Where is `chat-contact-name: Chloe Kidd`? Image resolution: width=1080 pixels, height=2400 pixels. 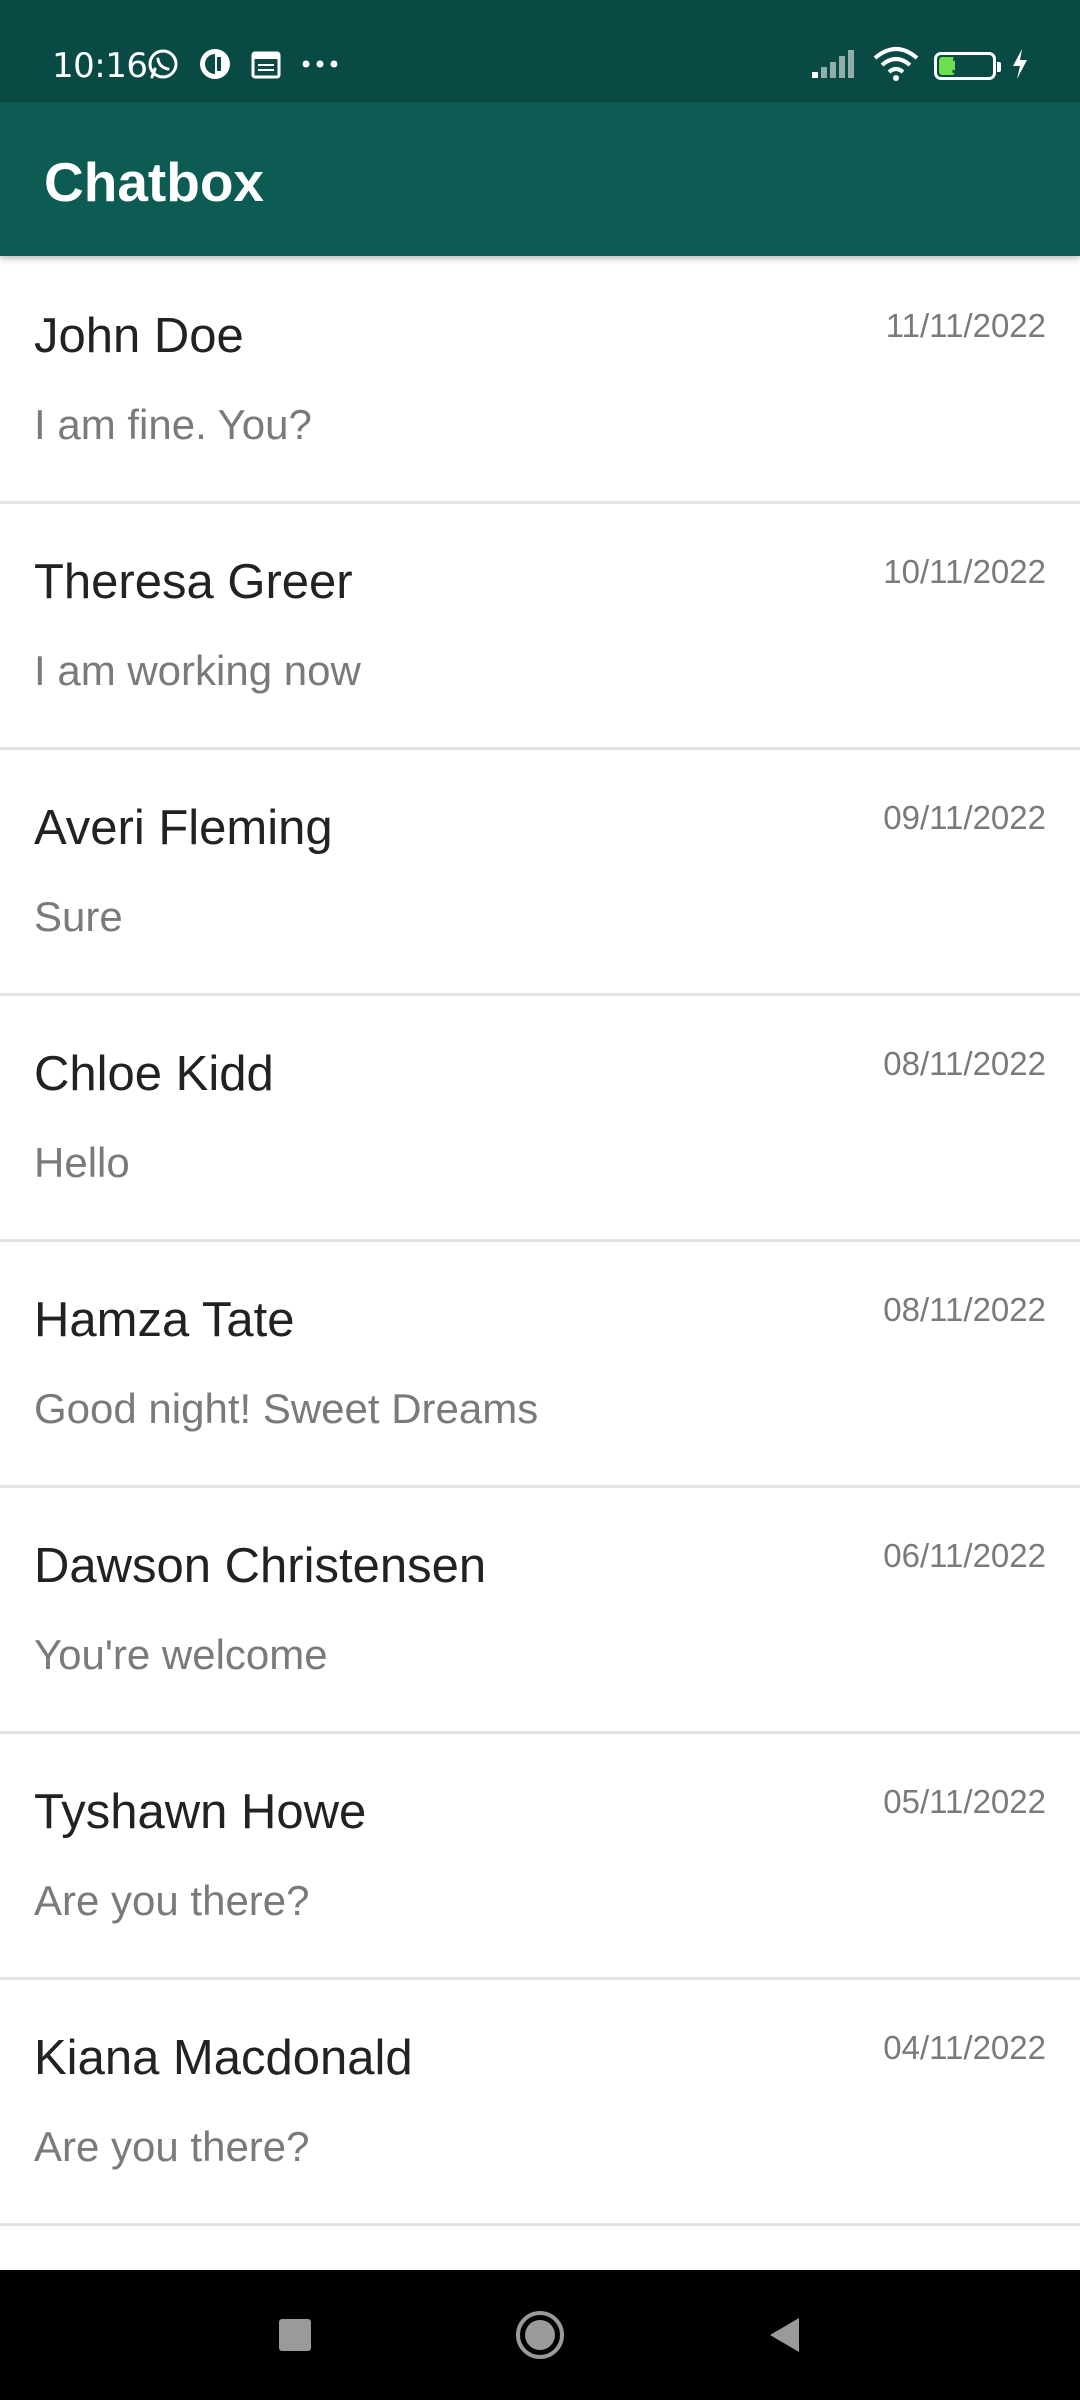 chat-contact-name: Chloe Kidd is located at coordinates (154, 1074).